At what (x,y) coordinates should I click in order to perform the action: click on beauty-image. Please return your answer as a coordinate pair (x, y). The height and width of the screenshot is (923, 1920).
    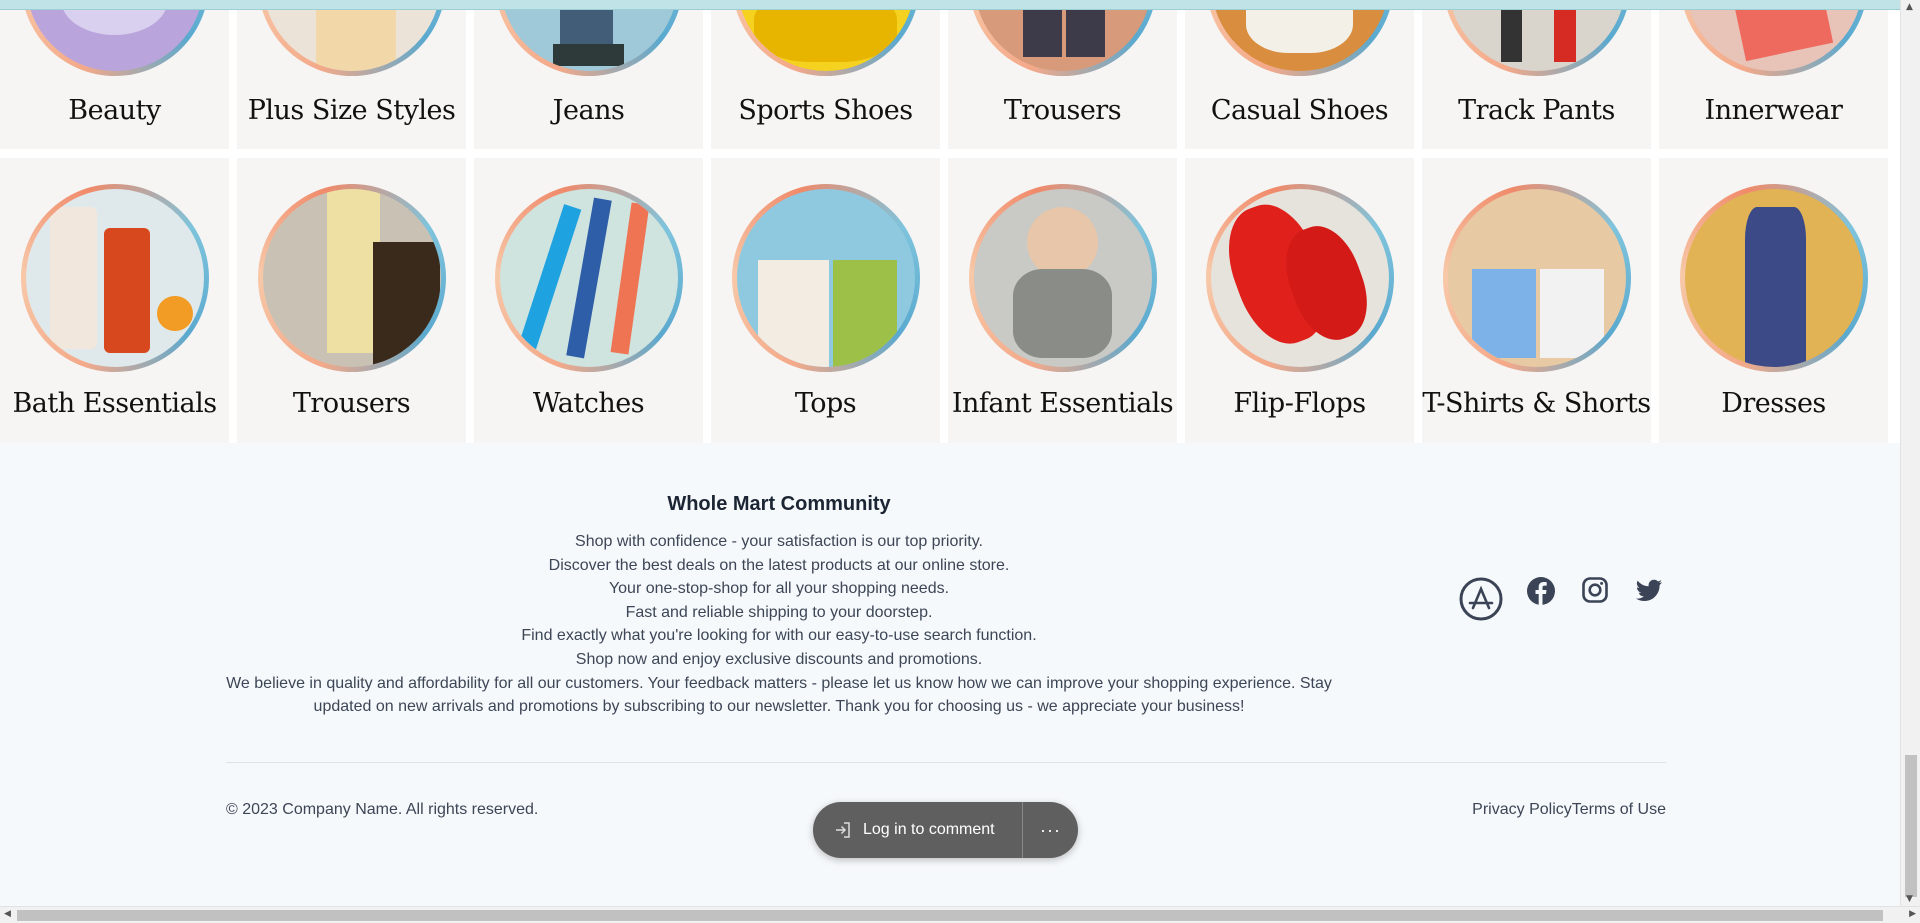
    Looking at the image, I should click on (114, 38).